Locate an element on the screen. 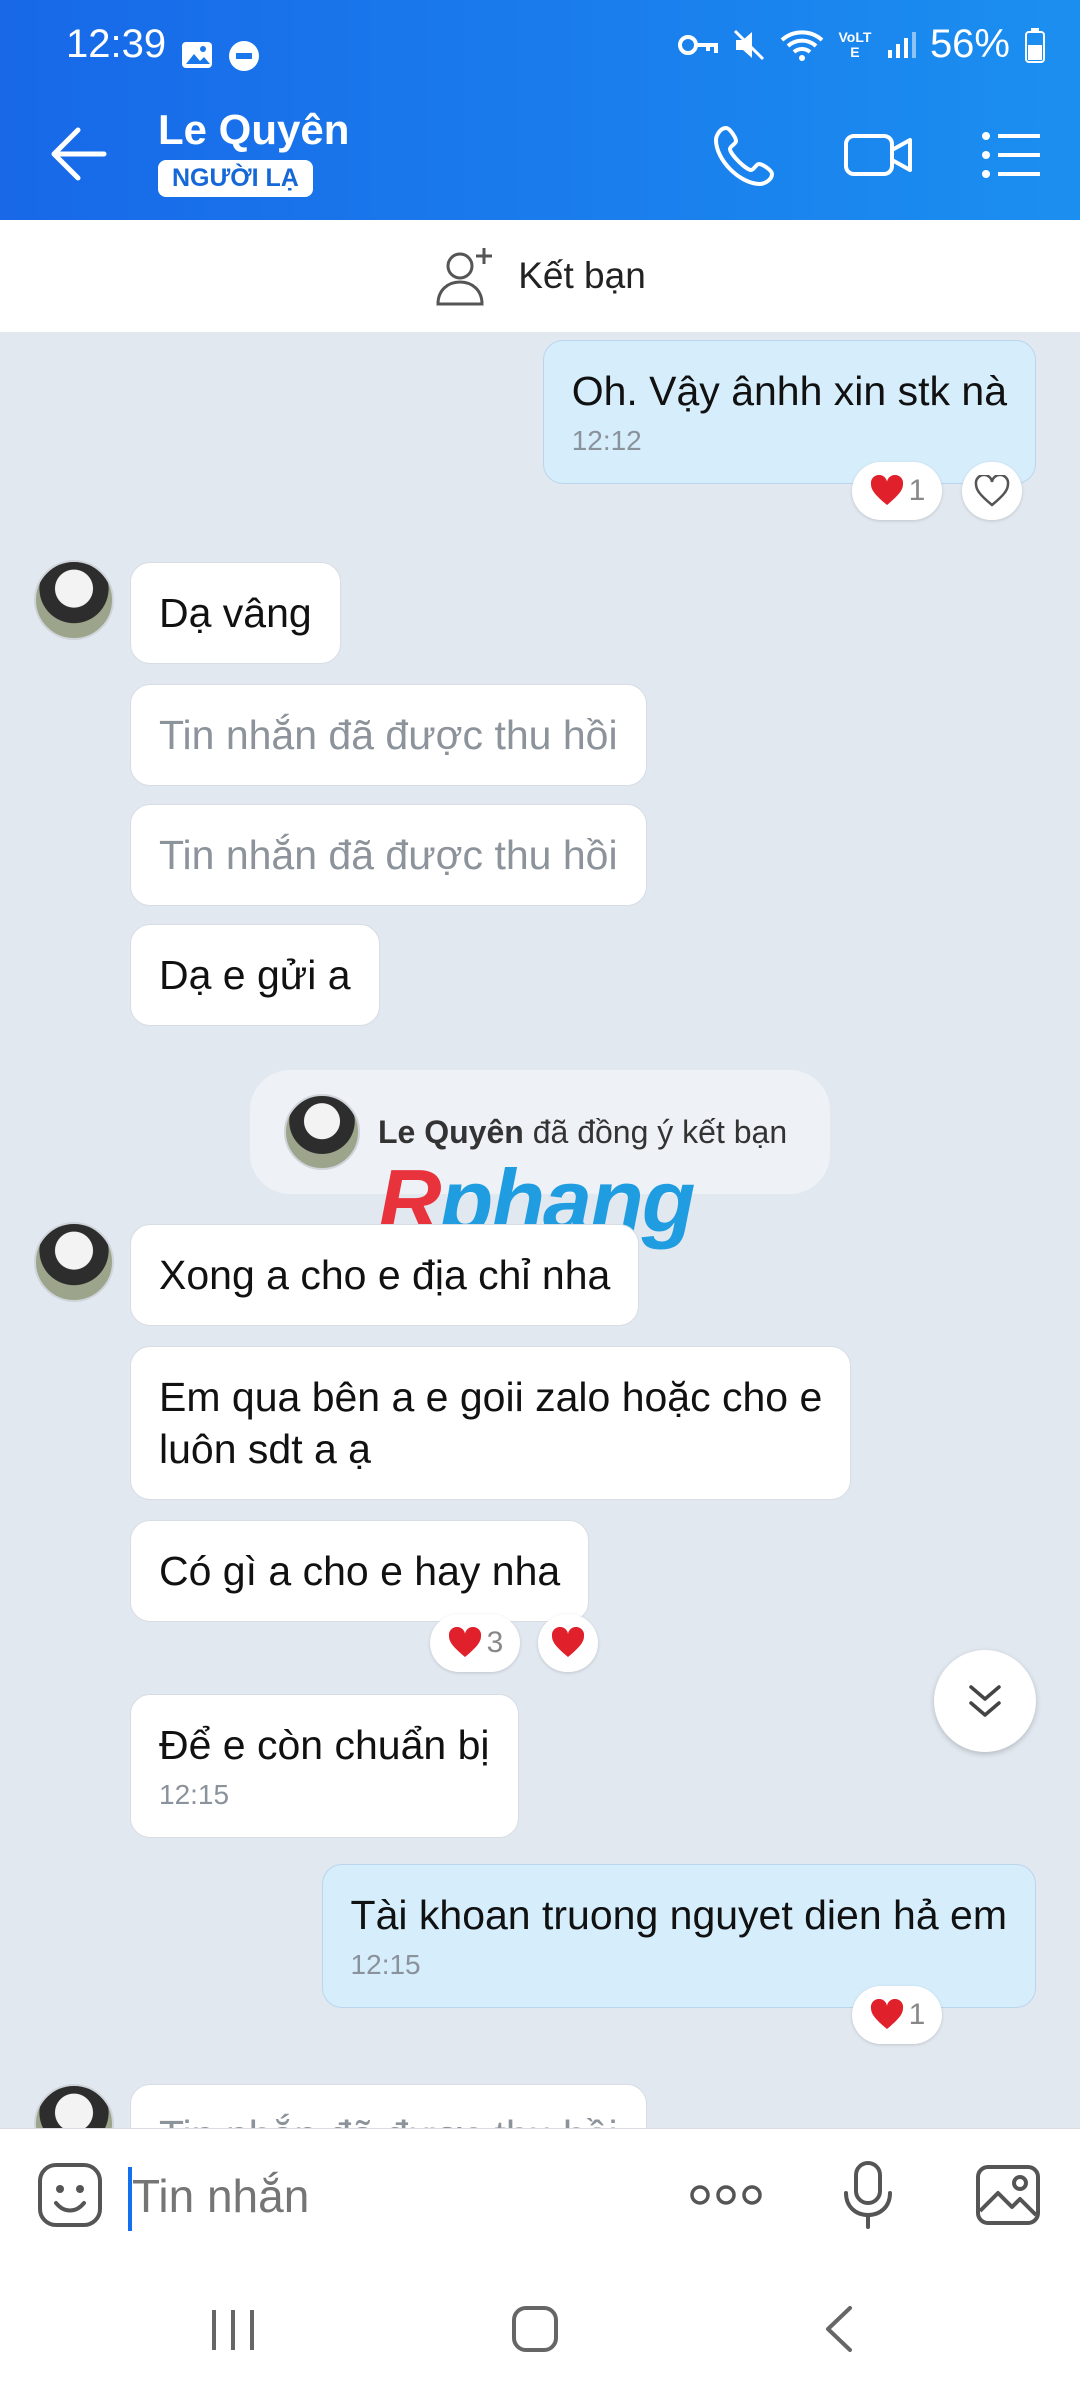 This screenshot has width=1080, height=2400. microphone-icon is located at coordinates (868, 2195).